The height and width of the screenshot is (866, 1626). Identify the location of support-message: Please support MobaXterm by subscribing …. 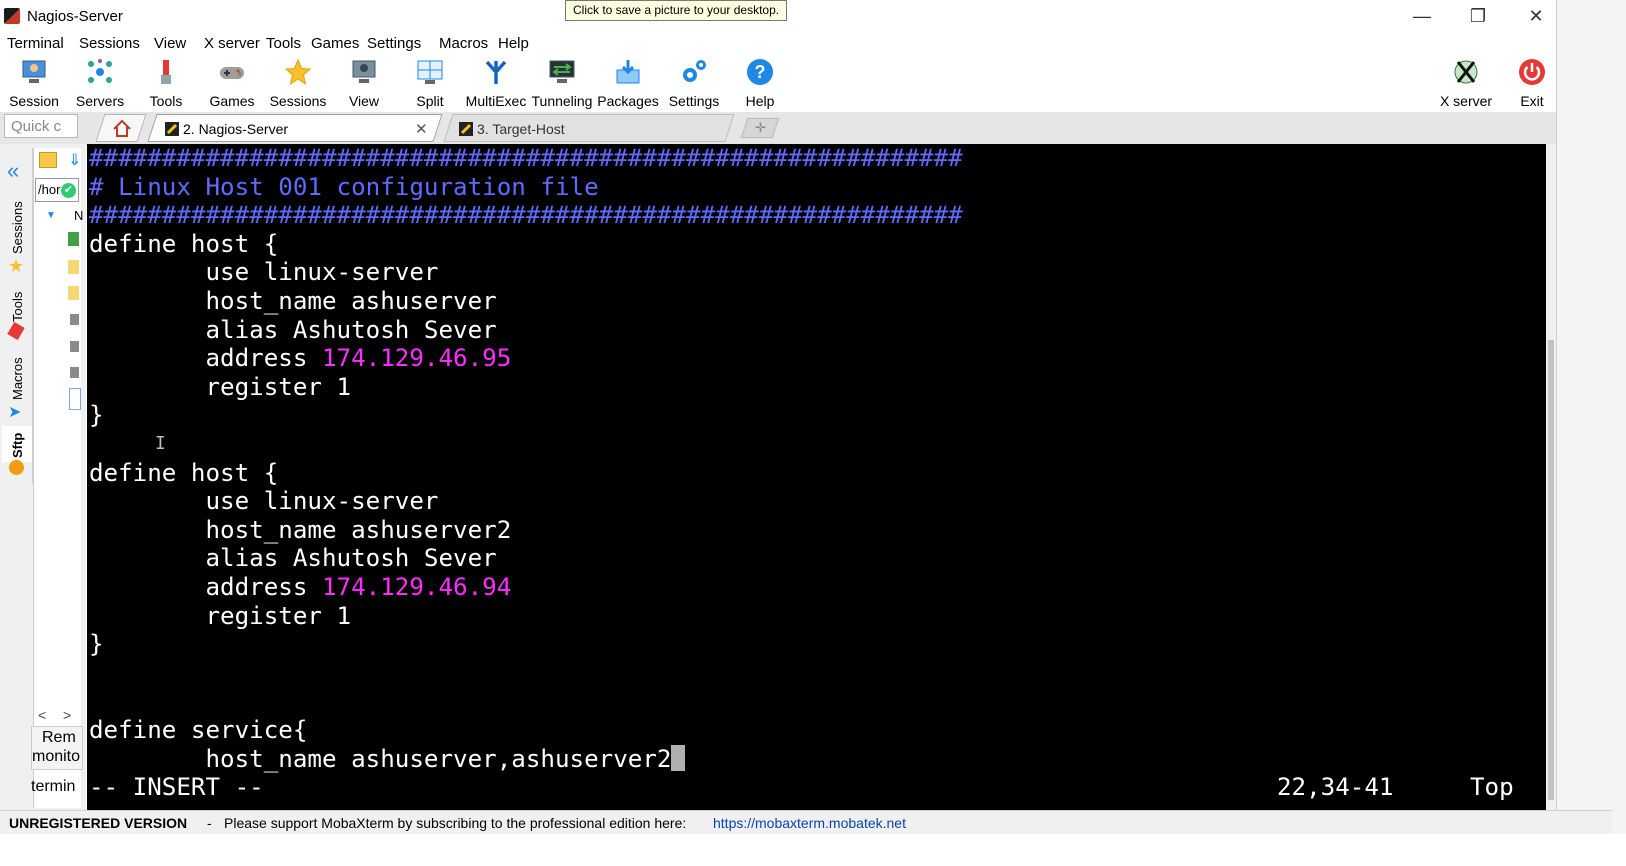
(455, 823).